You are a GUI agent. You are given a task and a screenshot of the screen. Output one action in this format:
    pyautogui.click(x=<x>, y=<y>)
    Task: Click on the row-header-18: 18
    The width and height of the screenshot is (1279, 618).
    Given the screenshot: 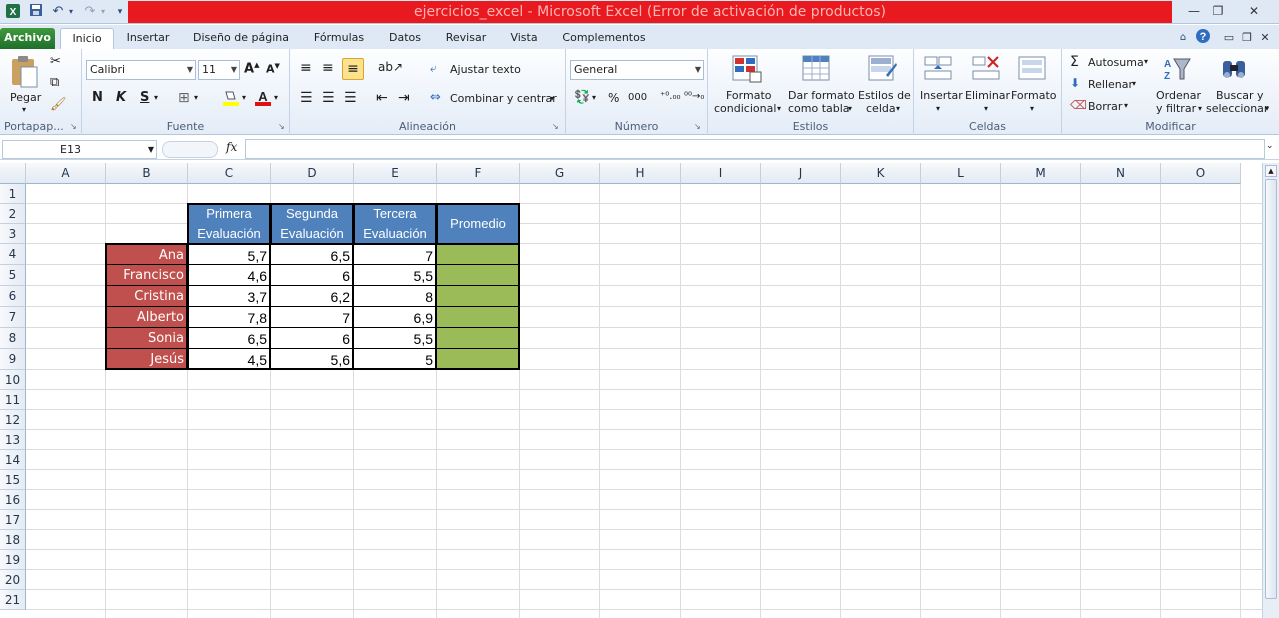 What is the action you would take?
    pyautogui.click(x=13, y=540)
    